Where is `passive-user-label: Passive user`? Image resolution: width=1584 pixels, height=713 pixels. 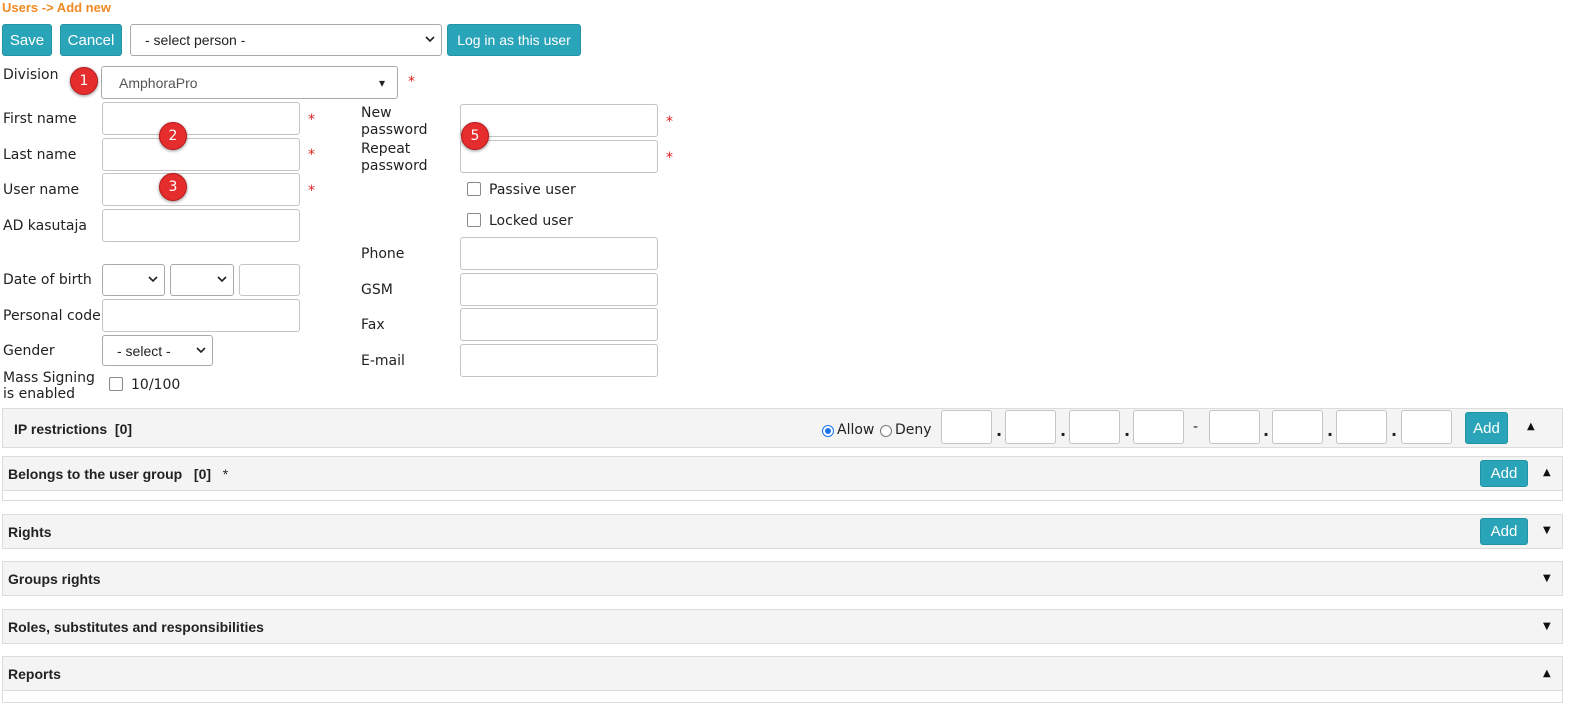 passive-user-label: Passive user is located at coordinates (532, 190).